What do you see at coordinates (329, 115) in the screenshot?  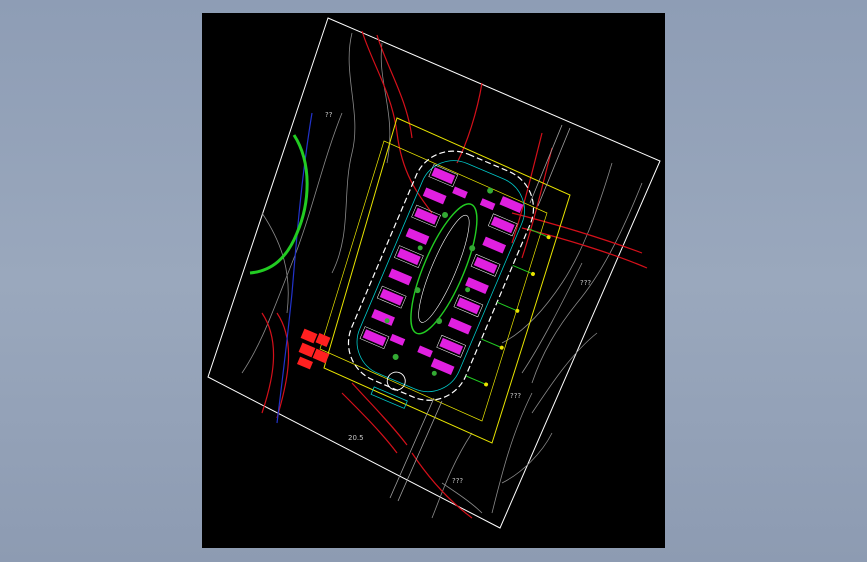 I see `annotation-1: ??` at bounding box center [329, 115].